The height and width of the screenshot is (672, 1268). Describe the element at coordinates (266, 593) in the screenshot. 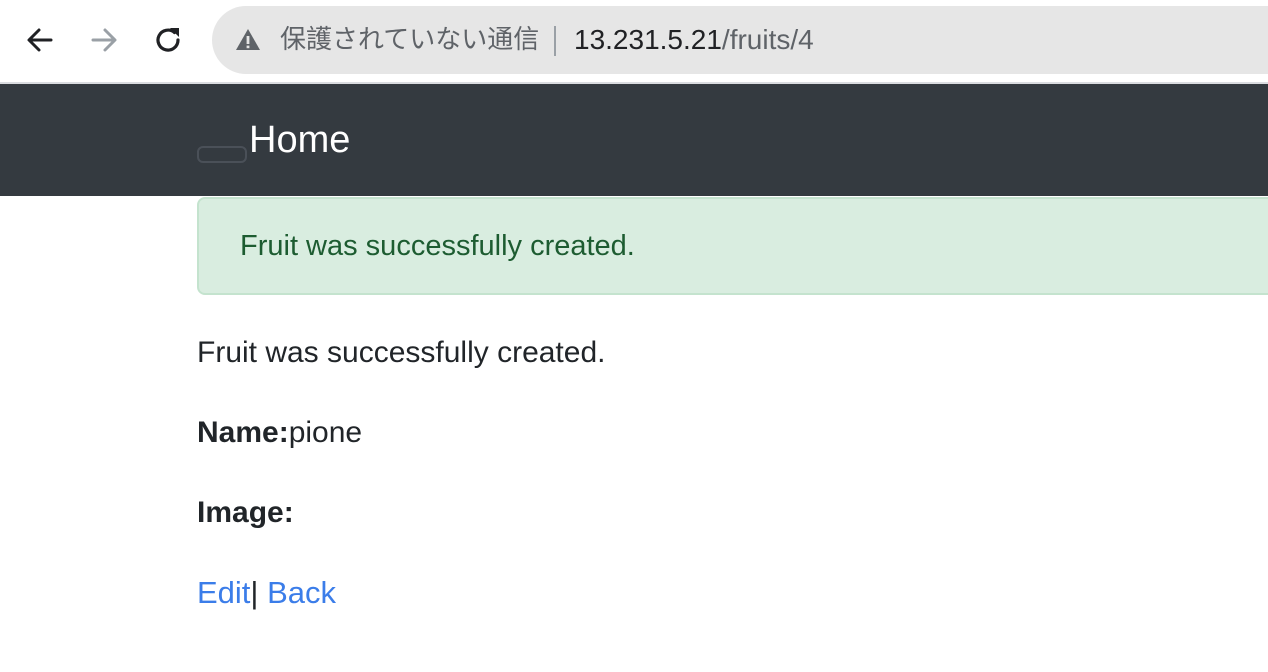

I see `action-links: Edit| Back` at that location.